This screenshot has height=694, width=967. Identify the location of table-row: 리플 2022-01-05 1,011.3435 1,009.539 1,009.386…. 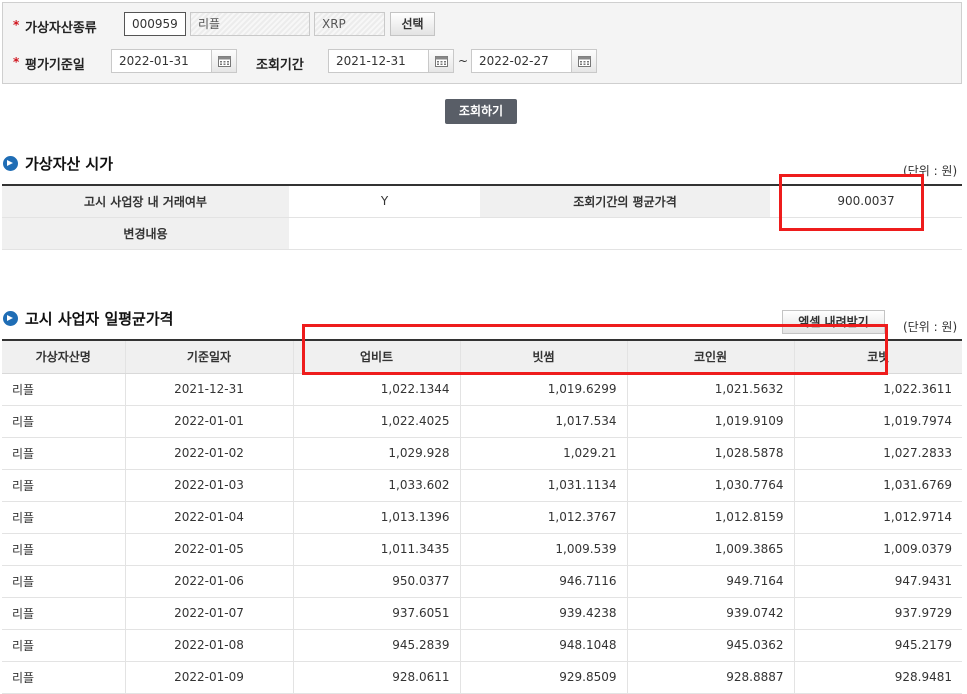
(482, 549).